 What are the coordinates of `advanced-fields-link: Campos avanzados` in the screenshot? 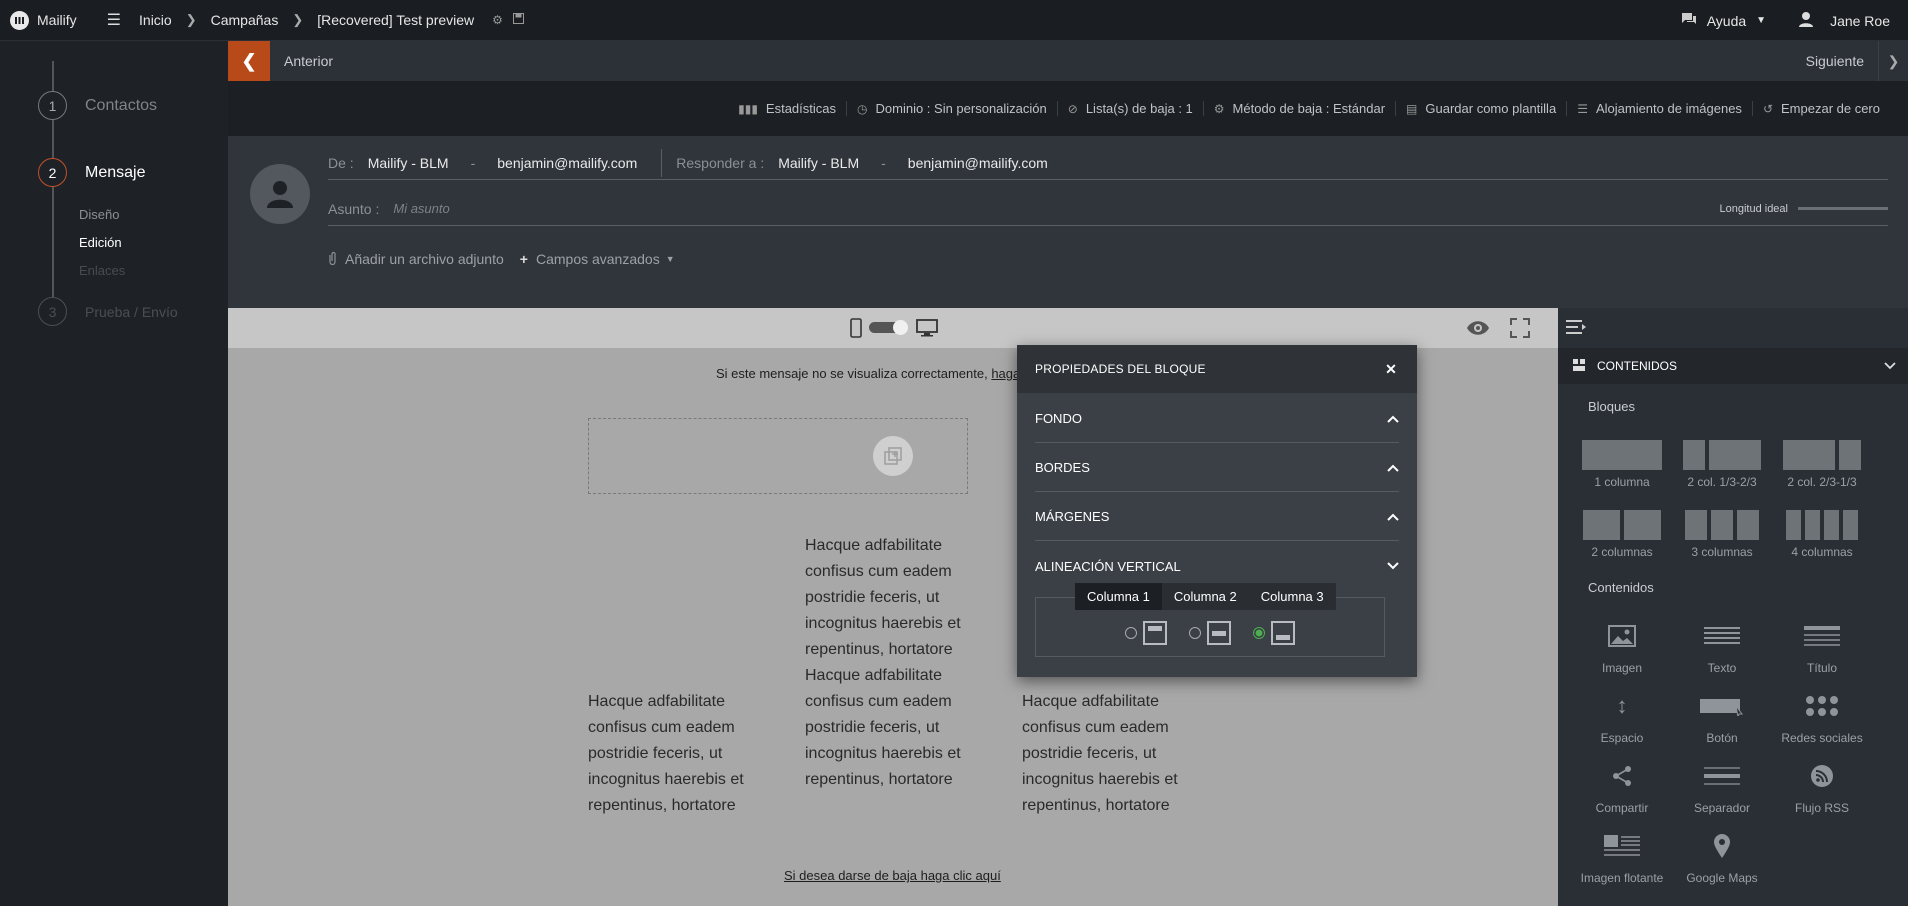 It's located at (598, 259).